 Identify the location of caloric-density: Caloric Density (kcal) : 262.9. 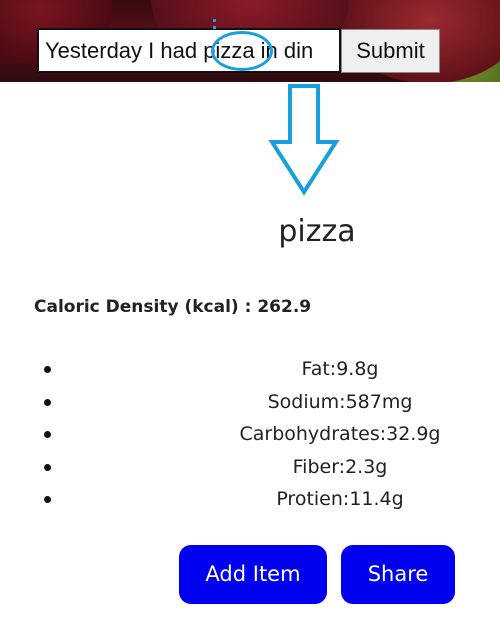
(173, 307).